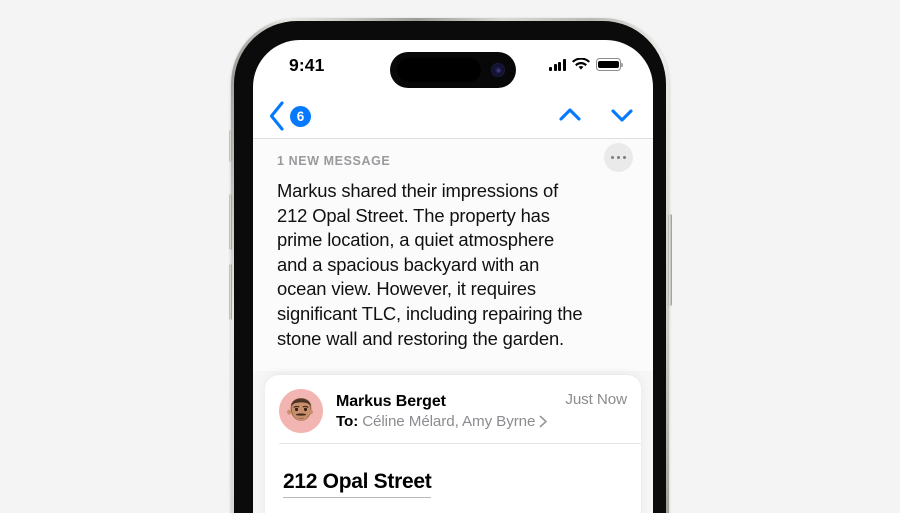 The height and width of the screenshot is (513, 900). Describe the element at coordinates (453, 478) in the screenshot. I see `email-body: 212 Opal Street Hi Céline and Amy,` at that location.